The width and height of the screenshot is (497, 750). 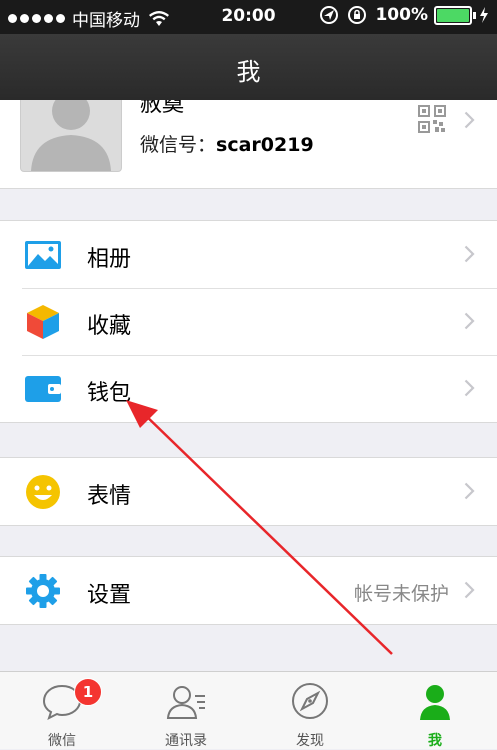 What do you see at coordinates (248, 17) in the screenshot?
I see `status-bar: 中国移动 20:00 100%` at bounding box center [248, 17].